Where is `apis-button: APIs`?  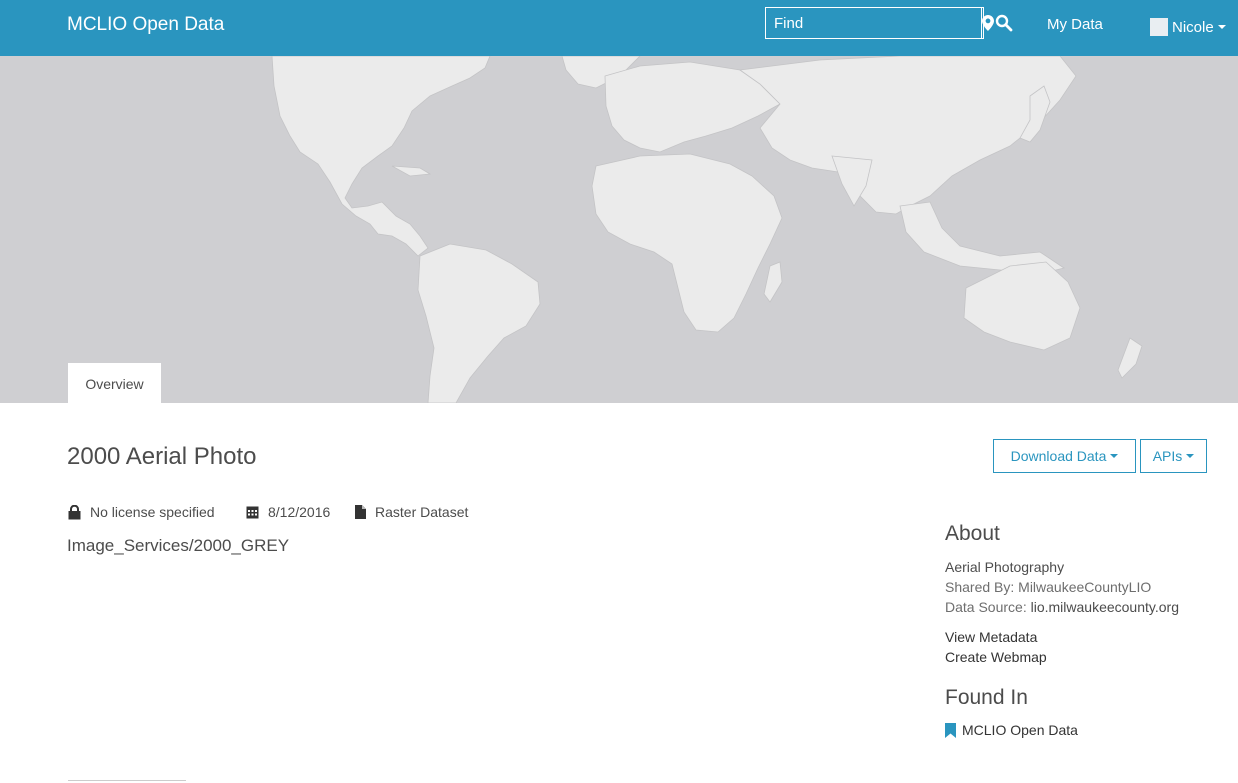
apis-button: APIs is located at coordinates (1173, 456).